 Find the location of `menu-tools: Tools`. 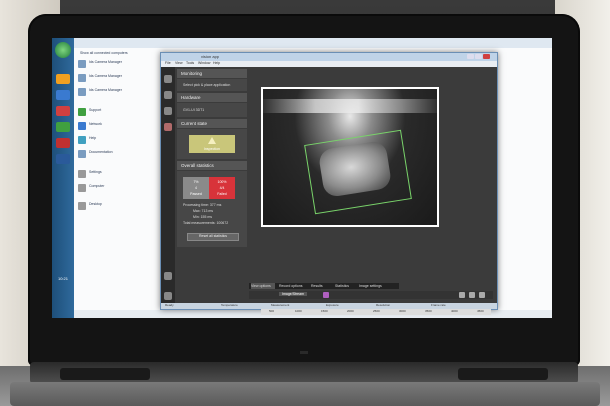

menu-tools: Tools is located at coordinates (190, 63).